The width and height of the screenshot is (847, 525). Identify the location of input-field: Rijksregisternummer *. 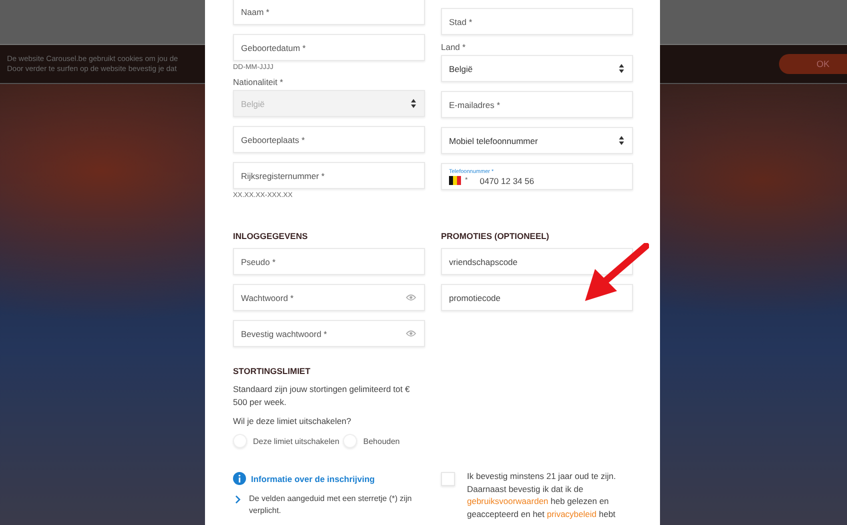
(329, 175).